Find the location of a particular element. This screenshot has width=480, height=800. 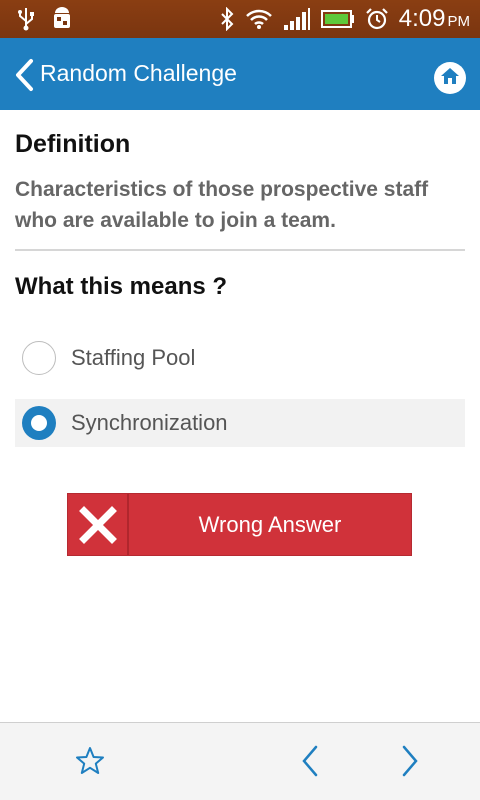

page-title: Random Challenge is located at coordinates (138, 73).